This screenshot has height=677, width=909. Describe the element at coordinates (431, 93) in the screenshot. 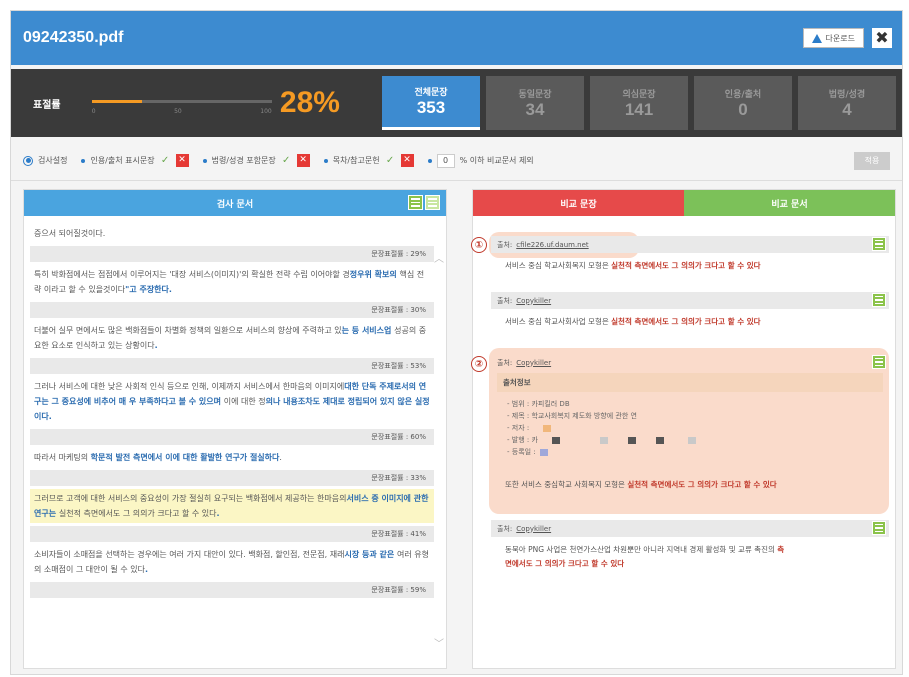

I see `tab-label: 전체문장` at that location.